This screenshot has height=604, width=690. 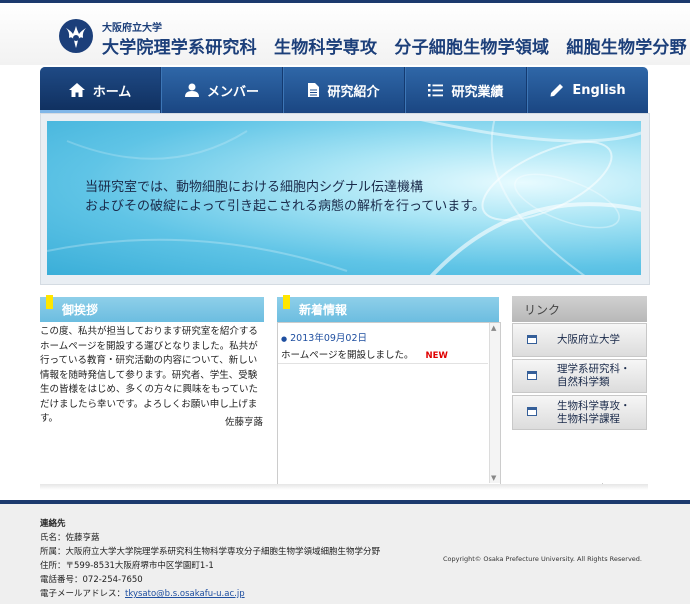 I want to click on link-osaka-prefecture-university: 大阪府立大学, so click(x=579, y=340).